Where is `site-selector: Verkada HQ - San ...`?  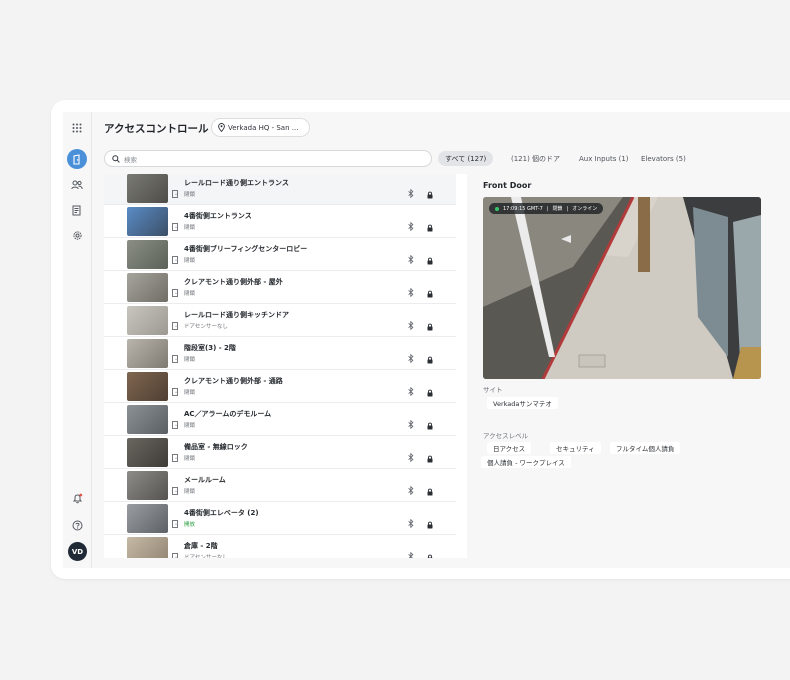 site-selector: Verkada HQ - San ... is located at coordinates (260, 127).